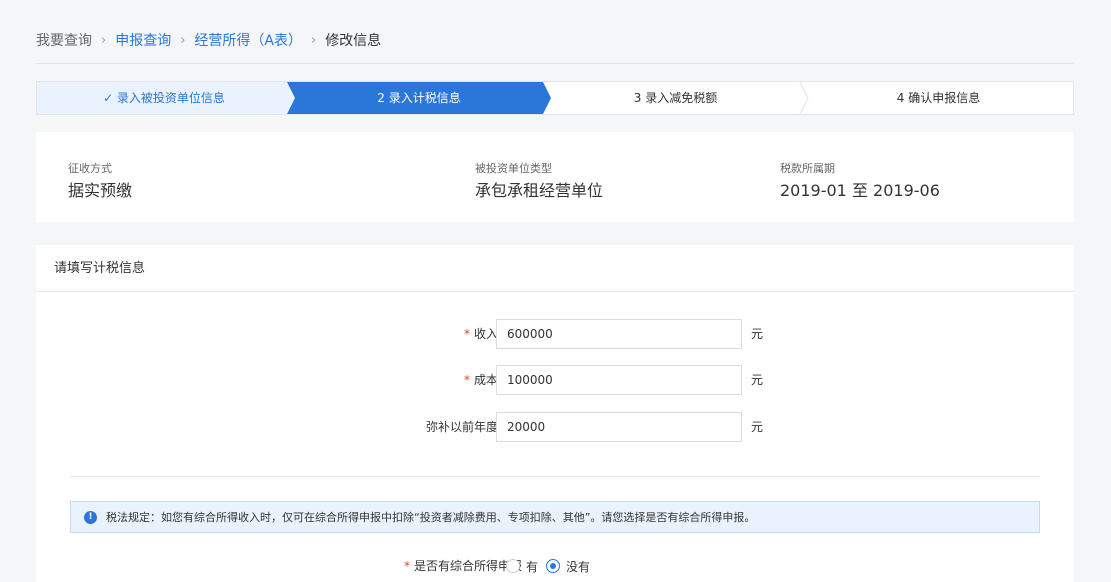 The height and width of the screenshot is (582, 1111). Describe the element at coordinates (419, 98) in the screenshot. I see `step-2-enter-tax-info: 2 录入计税信息` at that location.